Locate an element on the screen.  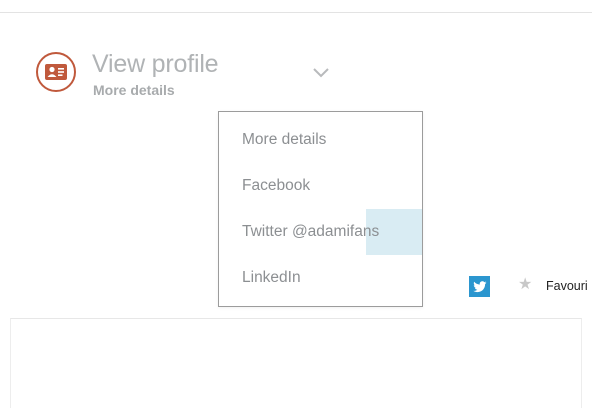
top-divider is located at coordinates (296, 12).